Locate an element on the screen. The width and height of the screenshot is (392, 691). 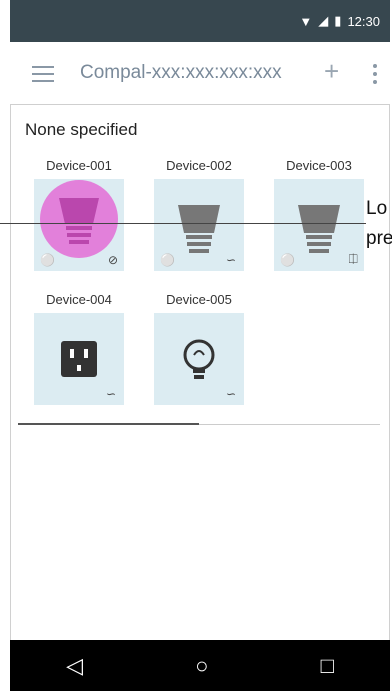
device-card: Device-003 ⚪ ⎅ is located at coordinates (319, 214).